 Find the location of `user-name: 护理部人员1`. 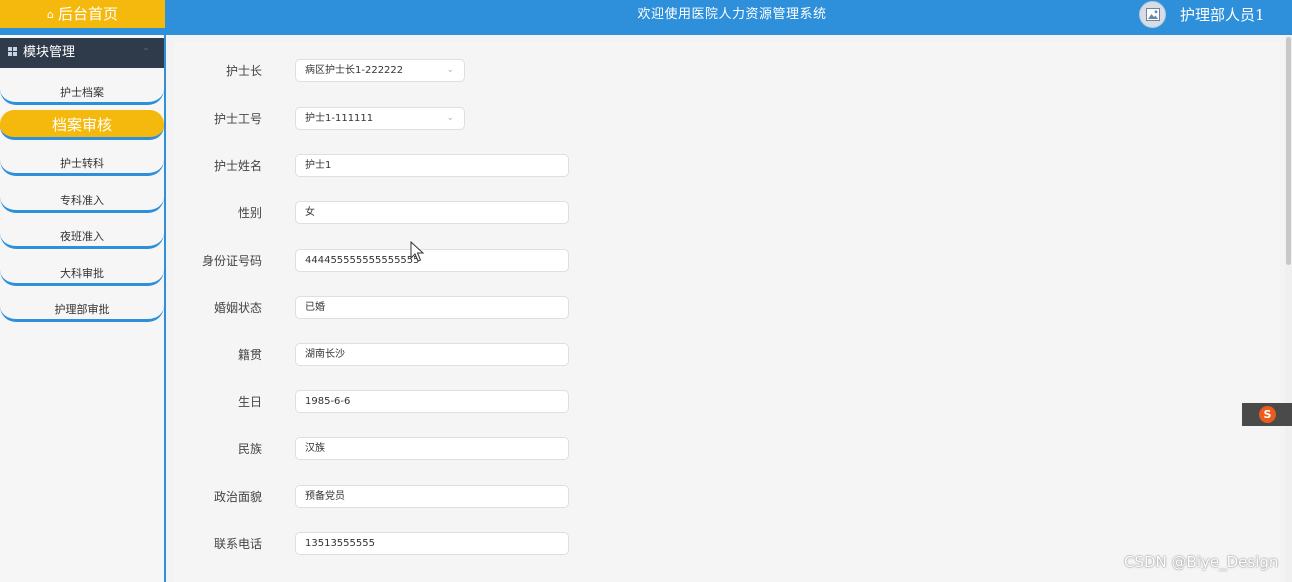

user-name: 护理部人员1 is located at coordinates (1222, 15).